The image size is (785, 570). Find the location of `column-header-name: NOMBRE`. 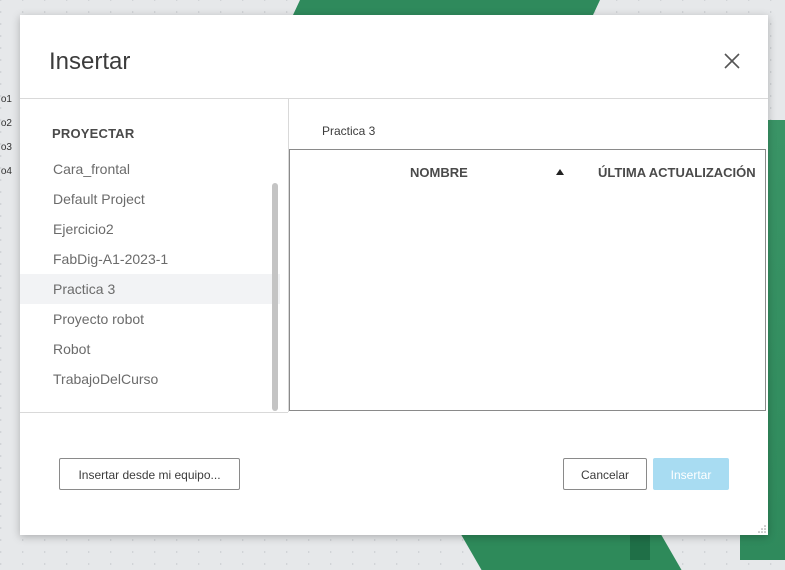

column-header-name: NOMBRE is located at coordinates (439, 172).